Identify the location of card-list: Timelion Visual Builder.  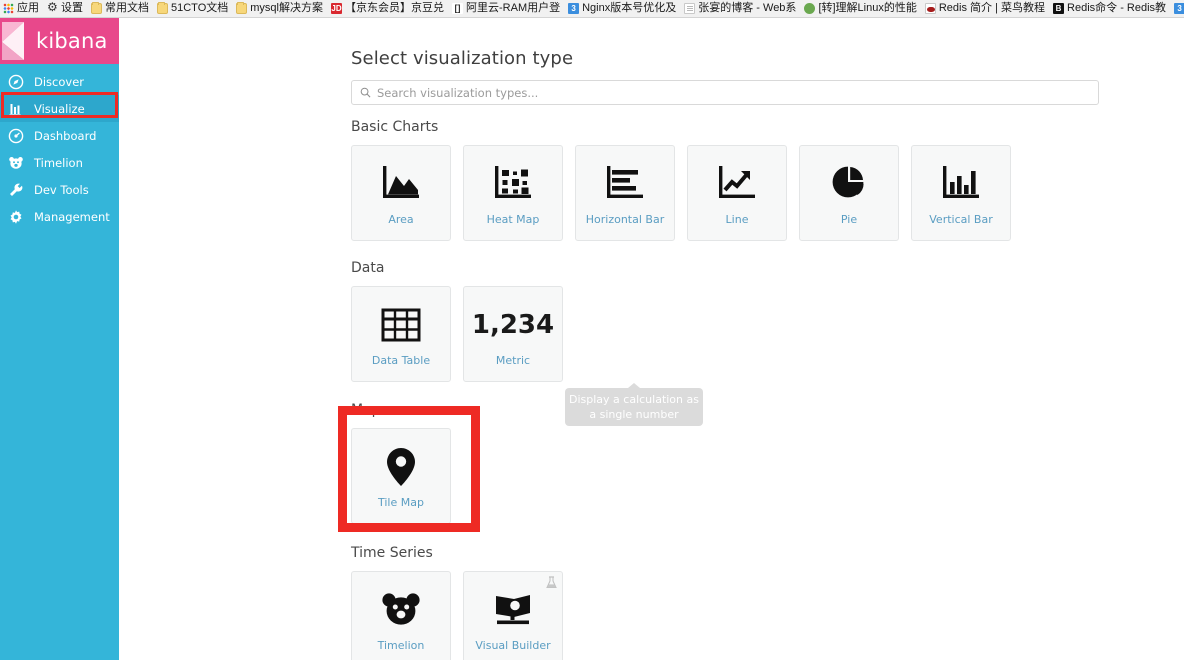
(731, 615).